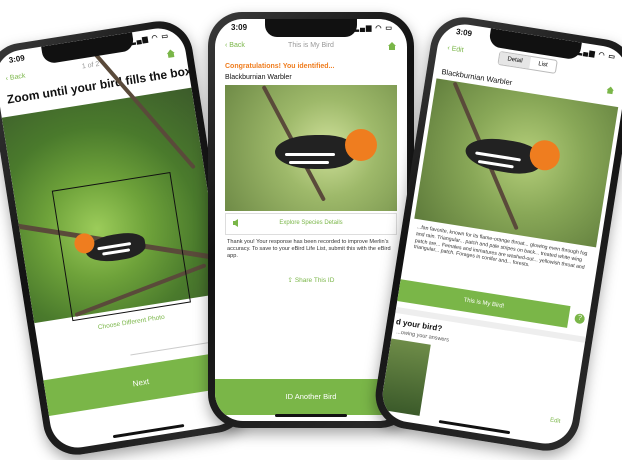 Image resolution: width=622 pixels, height=460 pixels. I want to click on edit-button: ‹ Edit, so click(455, 49).